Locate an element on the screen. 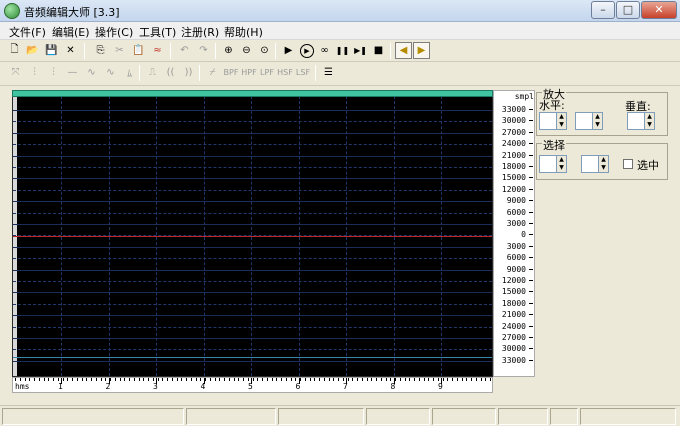 The height and width of the screenshot is (426, 680). zoom-in-icon: ⊕ is located at coordinates (228, 50).